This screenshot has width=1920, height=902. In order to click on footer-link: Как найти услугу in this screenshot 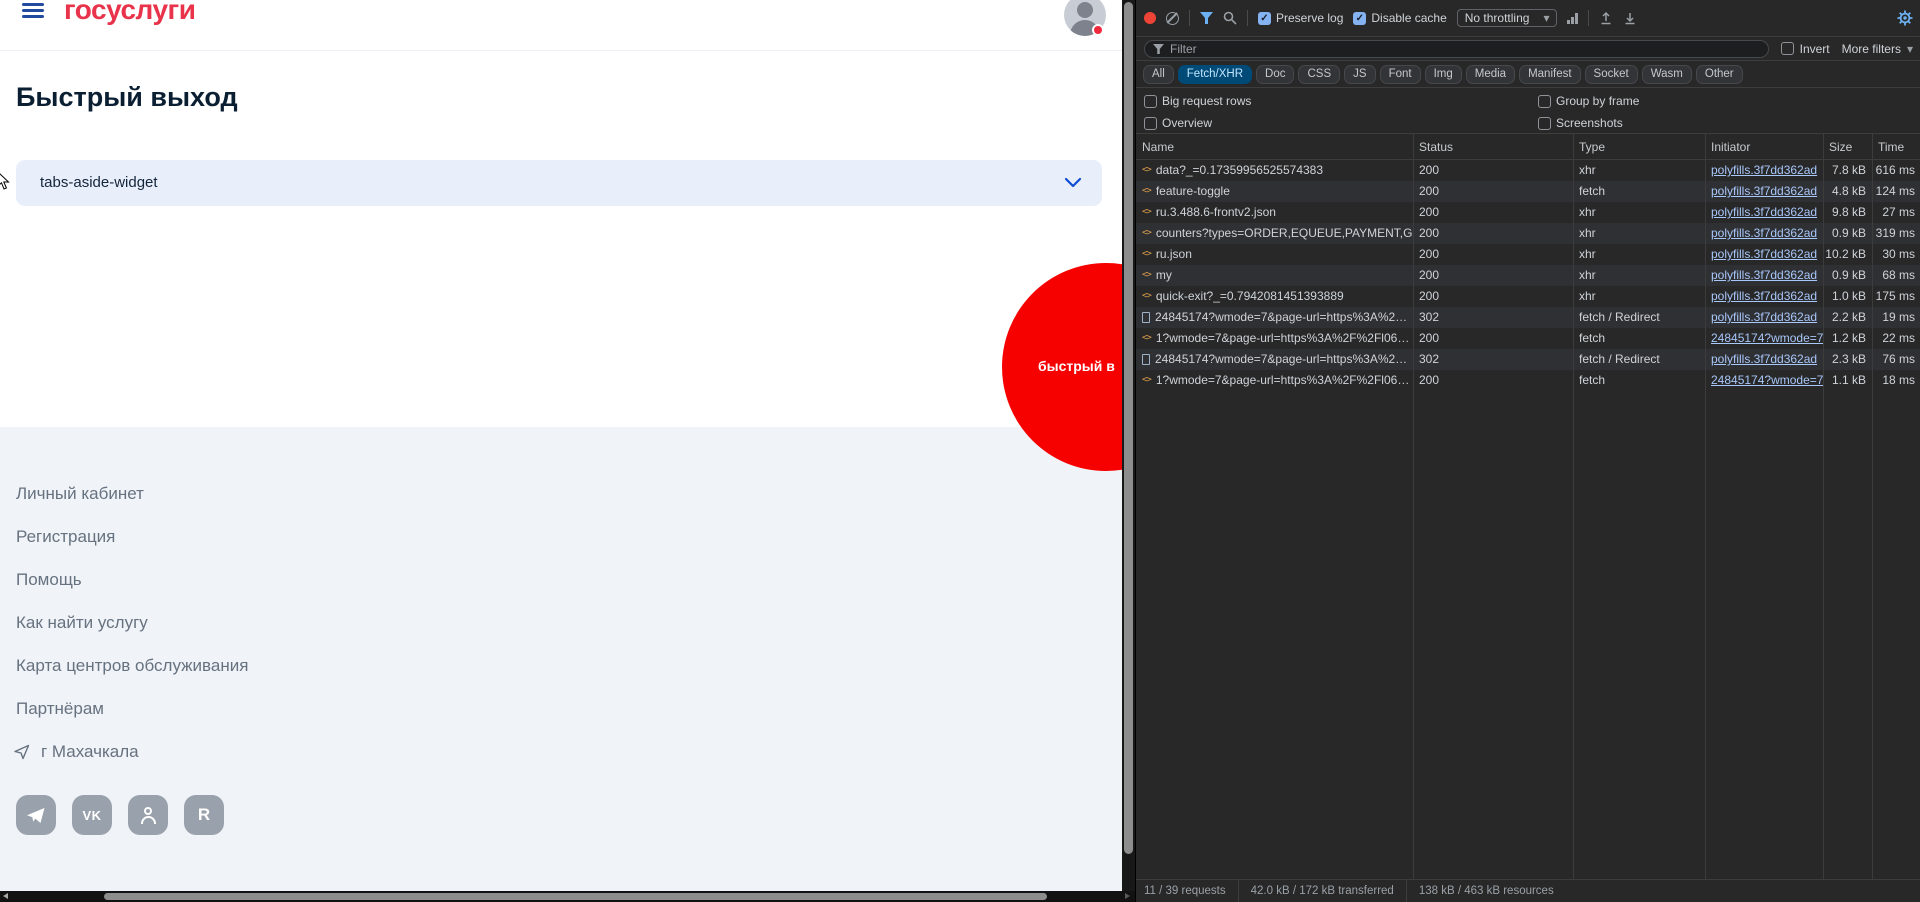, I will do `click(132, 623)`.